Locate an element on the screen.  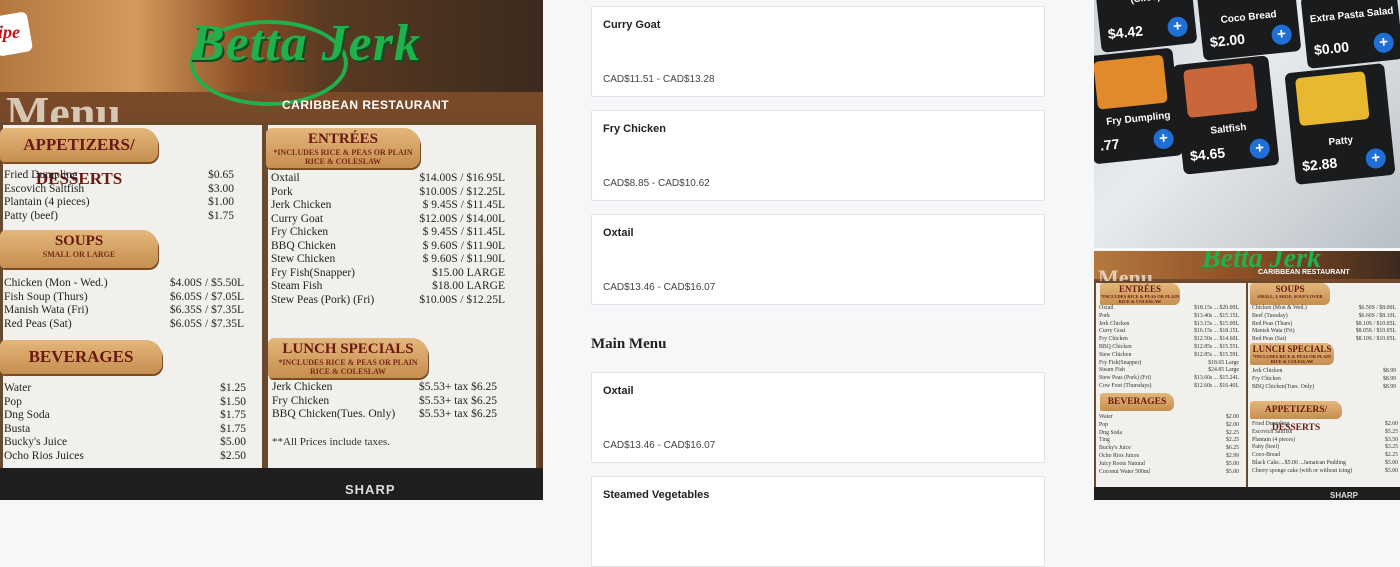
menu-row: Patty (beef) $3.25 is located at coordinates (1325, 448).